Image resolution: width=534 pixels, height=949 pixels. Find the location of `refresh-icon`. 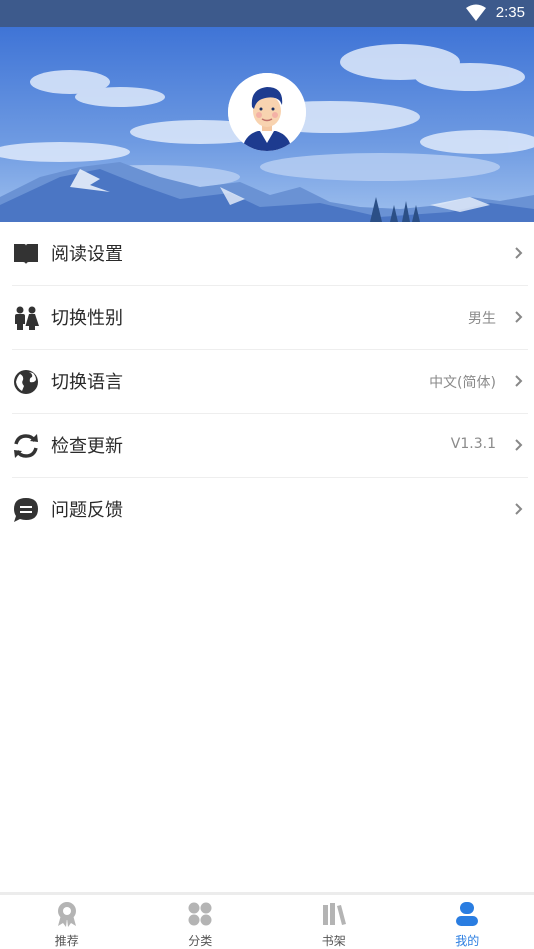

refresh-icon is located at coordinates (26, 446).